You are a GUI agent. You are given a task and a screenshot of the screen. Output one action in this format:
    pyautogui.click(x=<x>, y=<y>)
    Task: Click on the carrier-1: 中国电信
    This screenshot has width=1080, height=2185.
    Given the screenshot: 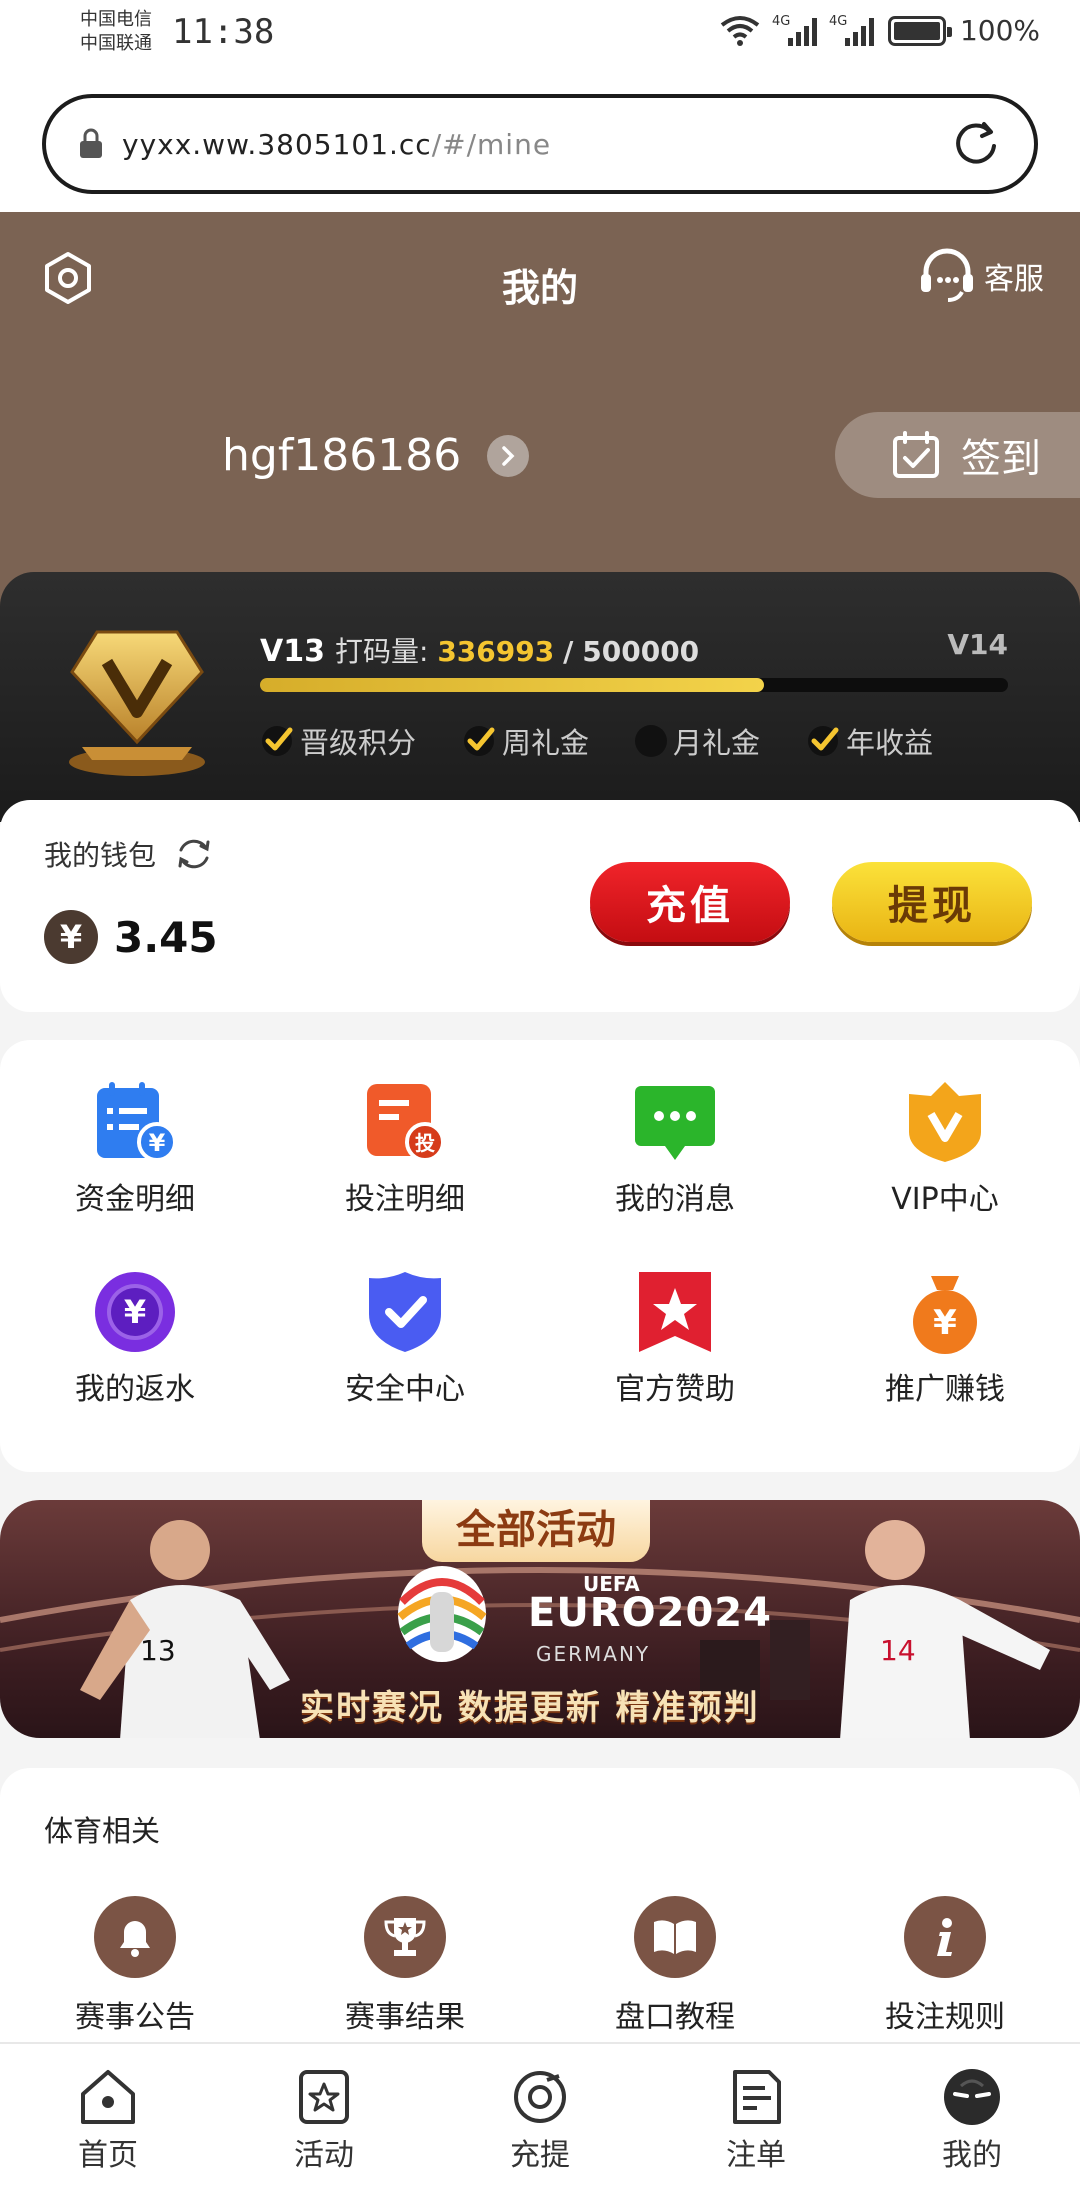 What is the action you would take?
    pyautogui.click(x=116, y=19)
    